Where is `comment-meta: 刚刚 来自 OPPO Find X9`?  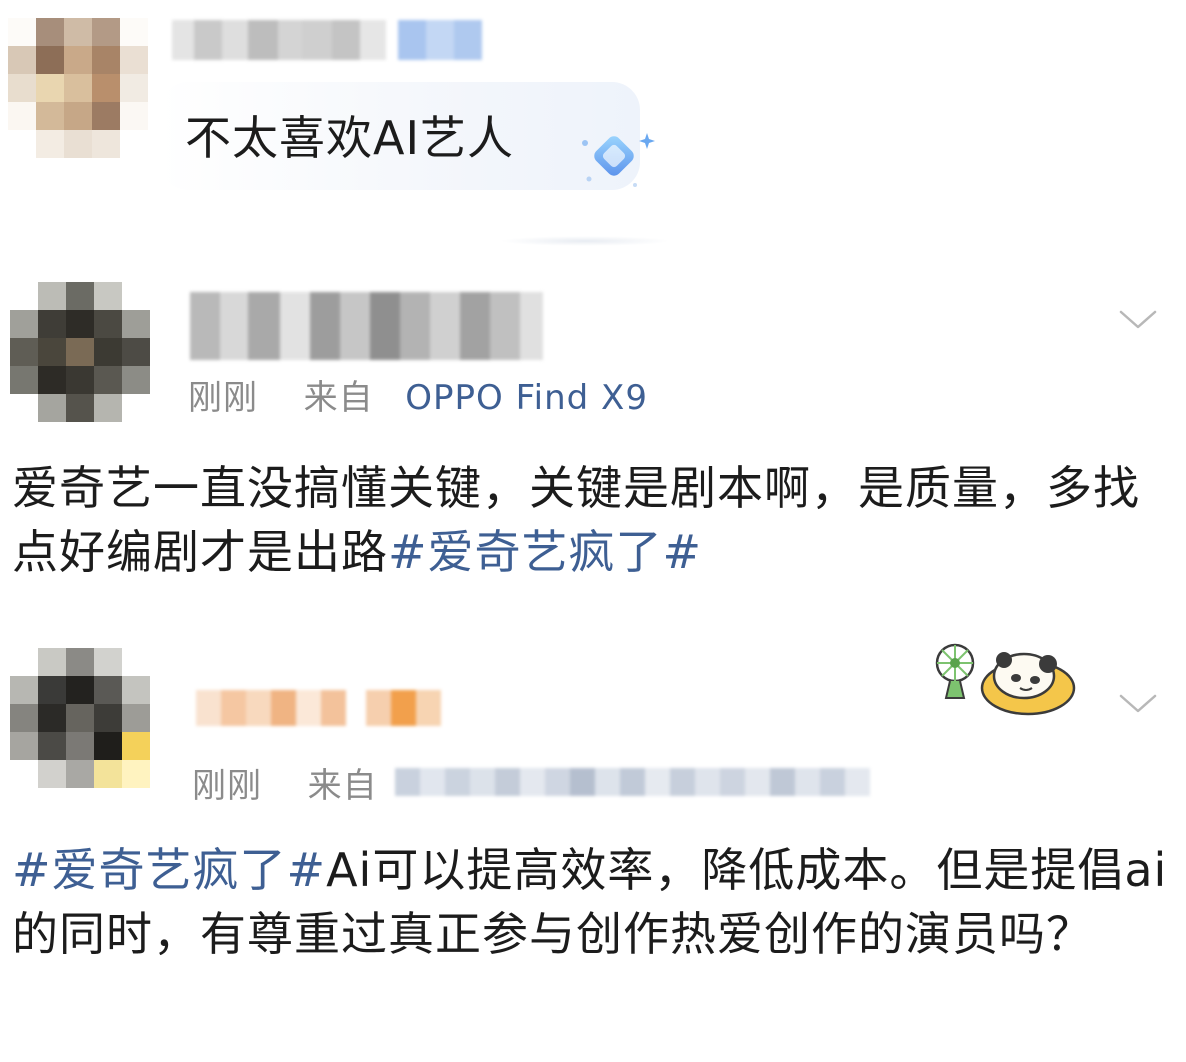
comment-meta: 刚刚 来自 OPPO Find X9 is located at coordinates (418, 394).